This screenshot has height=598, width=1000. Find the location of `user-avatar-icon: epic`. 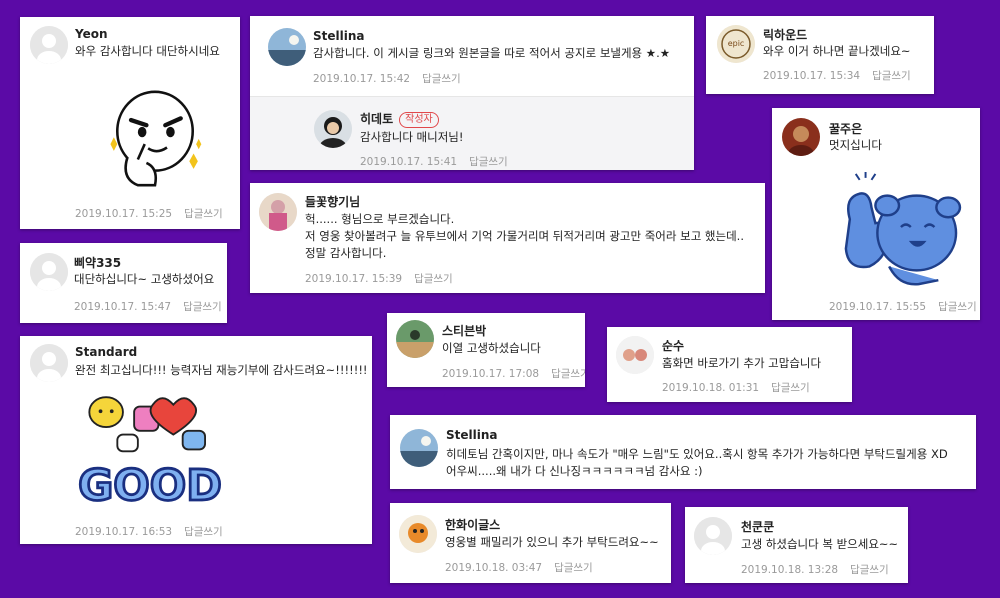

user-avatar-icon: epic is located at coordinates (736, 44).